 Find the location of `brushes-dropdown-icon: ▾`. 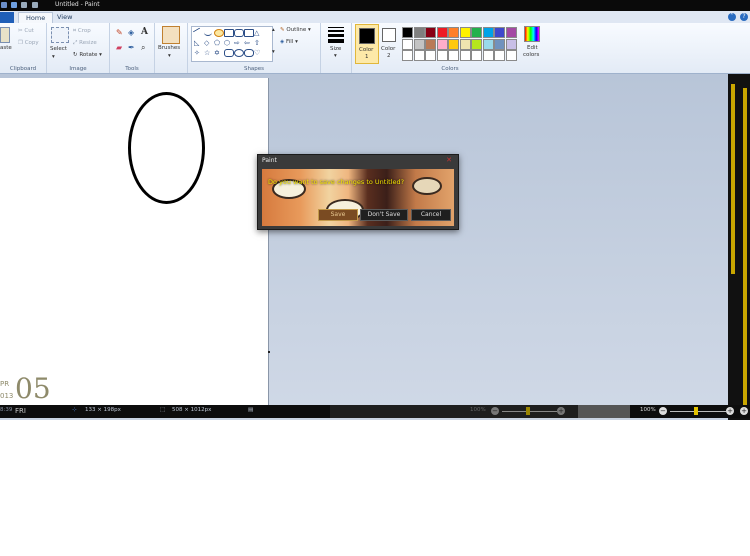

brushes-dropdown-icon: ▾ is located at coordinates (169, 56).